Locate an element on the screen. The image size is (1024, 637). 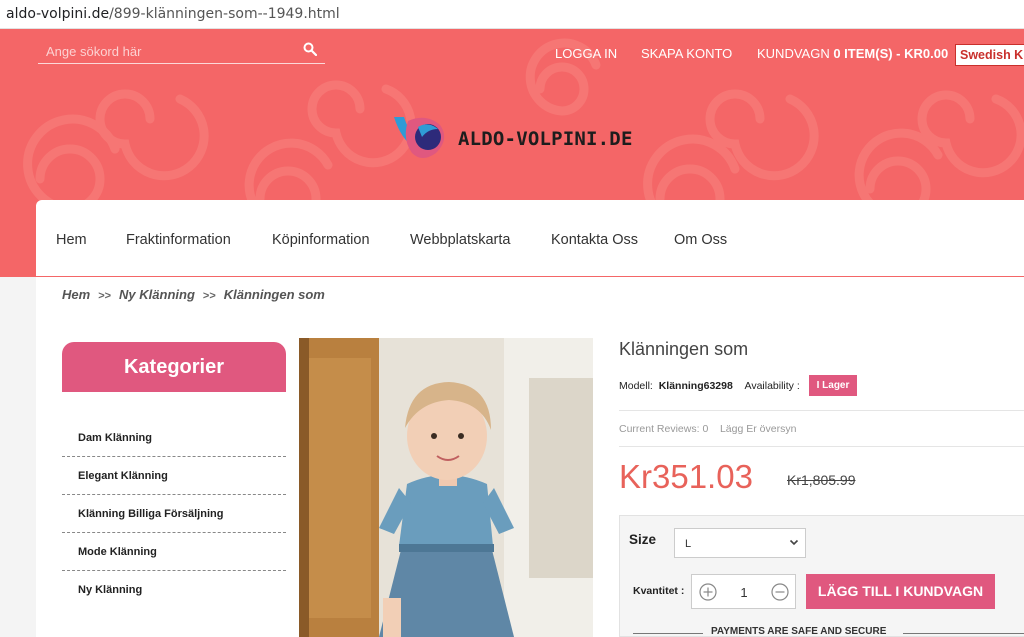
nav-item-fraktinformation: Fraktinformation is located at coordinates (178, 240).